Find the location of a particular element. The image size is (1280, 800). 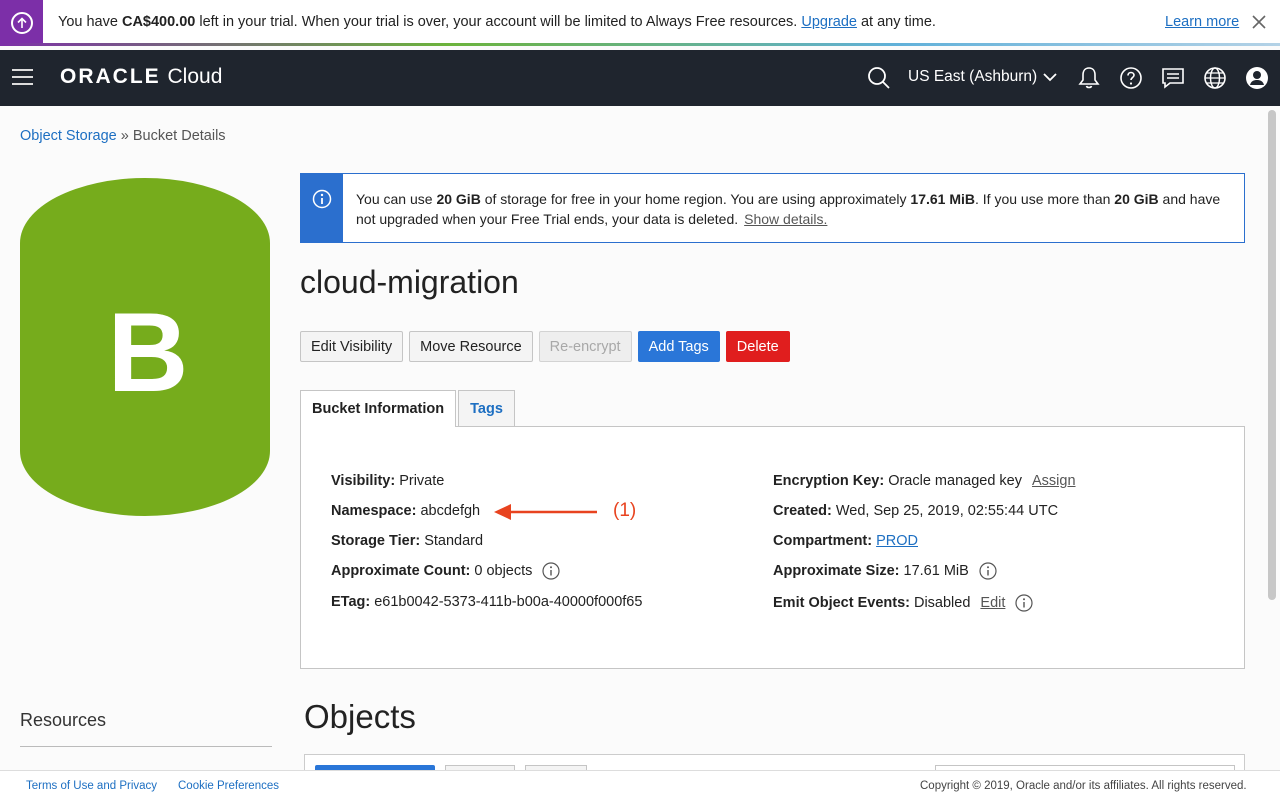

close-icon is located at coordinates (1259, 22).